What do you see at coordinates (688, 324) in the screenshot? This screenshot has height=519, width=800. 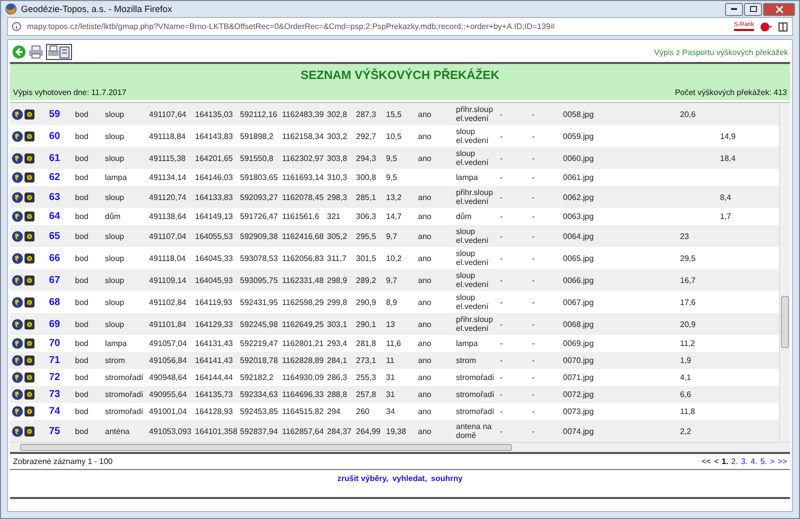 I see `table-cell-text: 20,9` at bounding box center [688, 324].